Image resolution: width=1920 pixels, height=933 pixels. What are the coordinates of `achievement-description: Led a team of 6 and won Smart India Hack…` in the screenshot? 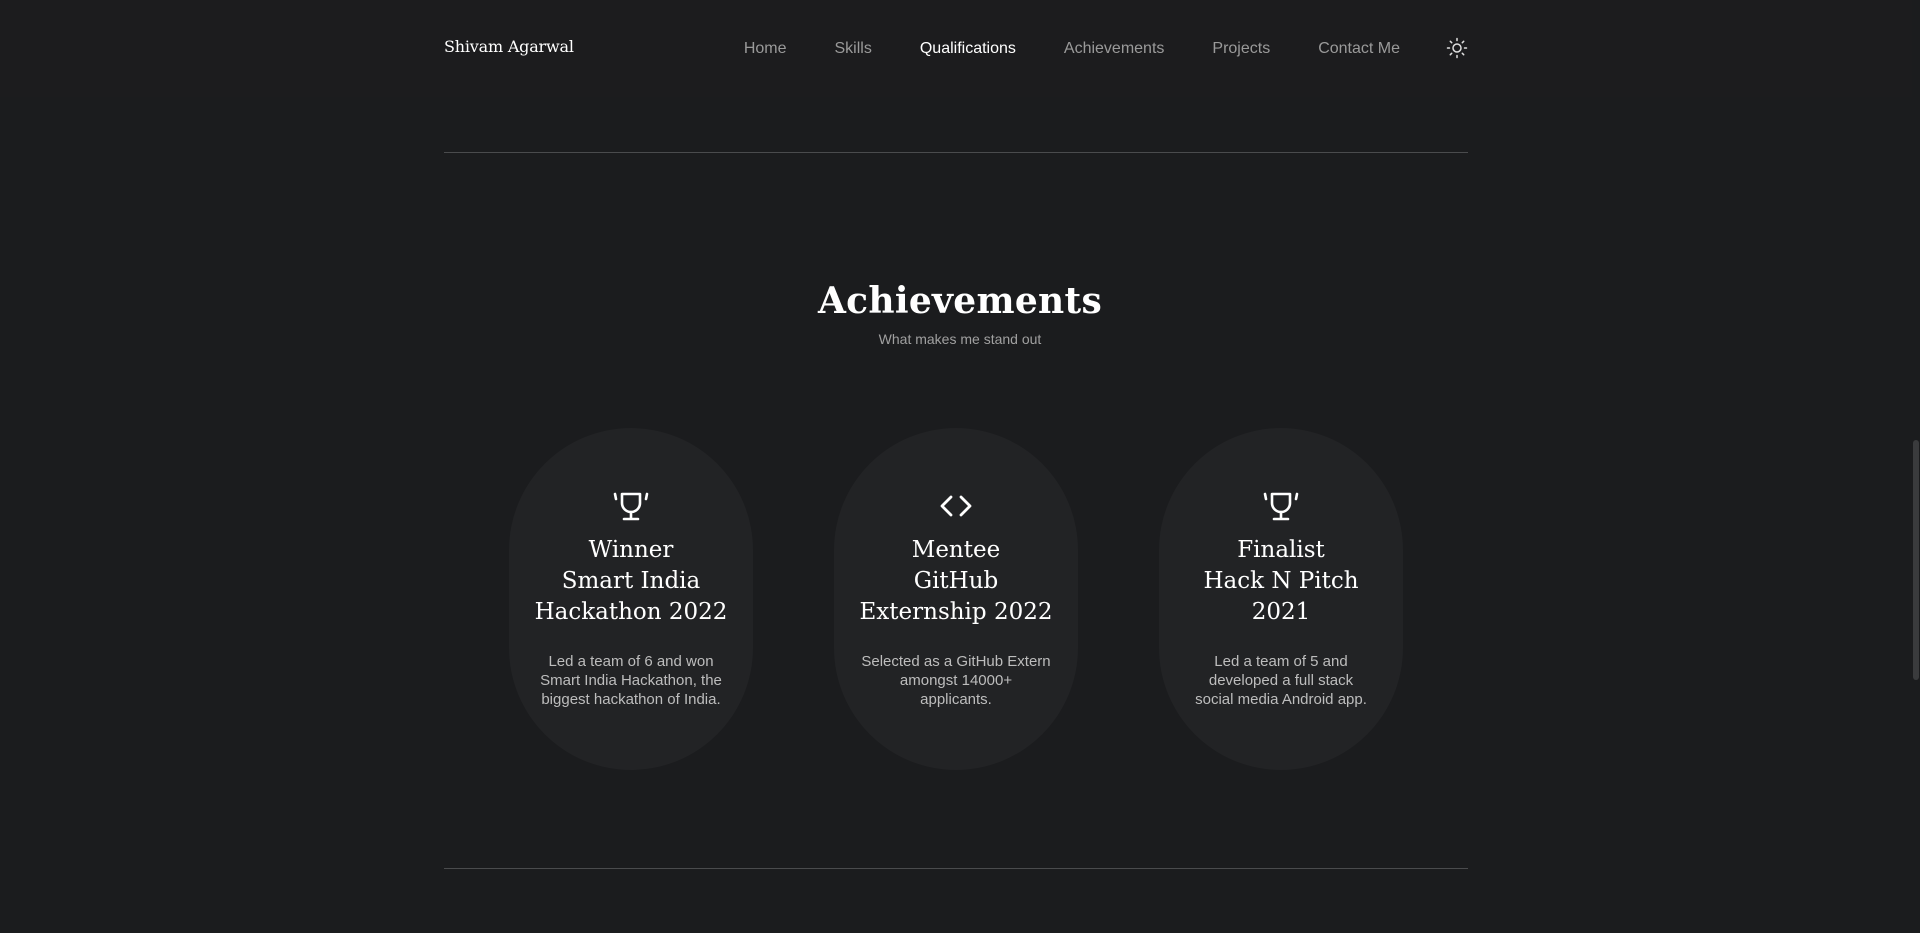 It's located at (631, 680).